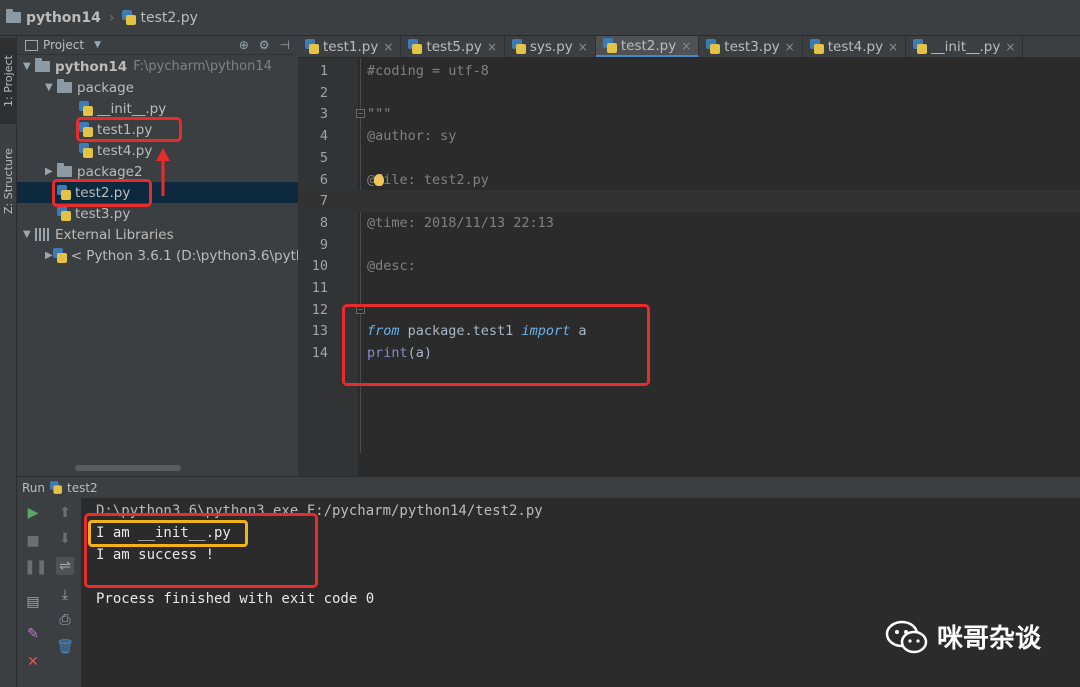  What do you see at coordinates (689, 136) in the screenshot?
I see `code-line: 4 @author: sy` at bounding box center [689, 136].